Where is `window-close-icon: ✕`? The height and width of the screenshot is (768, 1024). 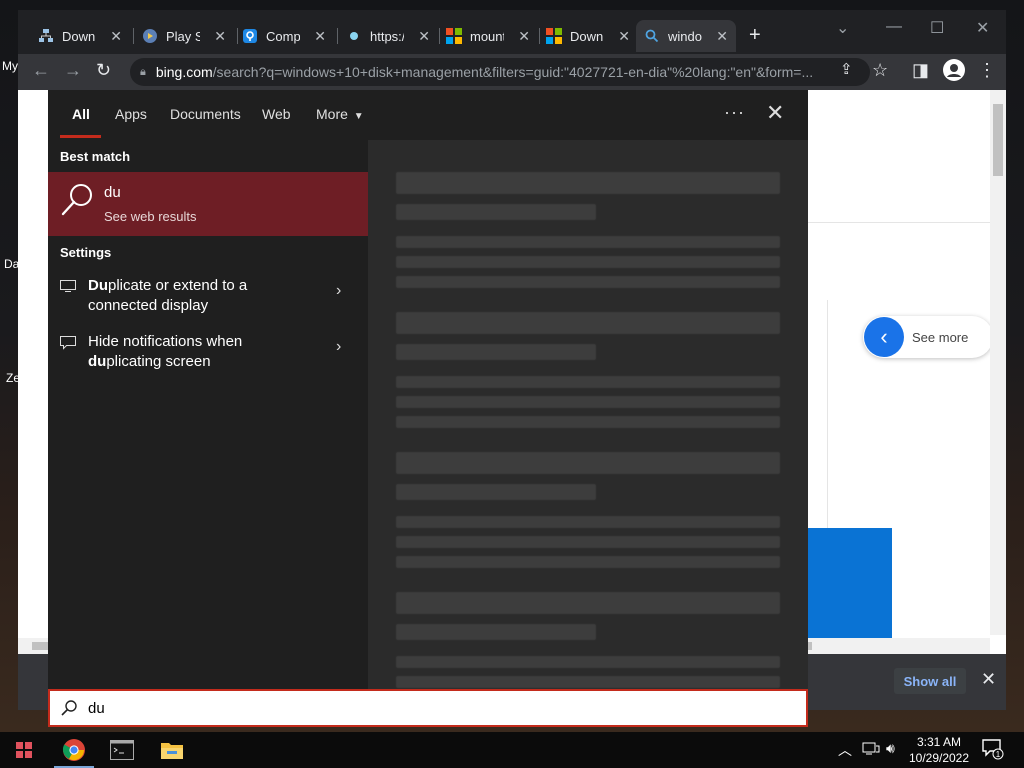 window-close-icon: ✕ is located at coordinates (982, 28).